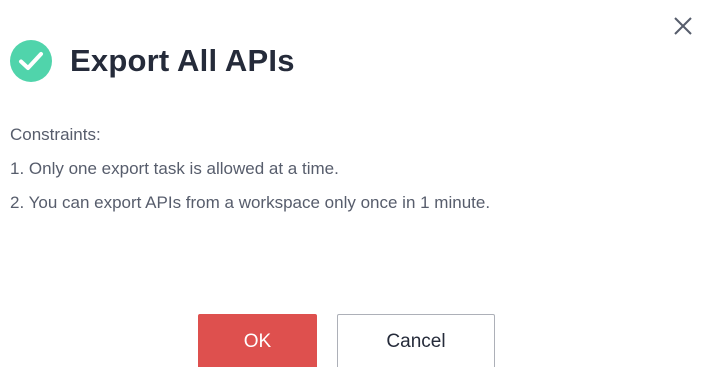  I want to click on ok-button: OK, so click(257, 340).